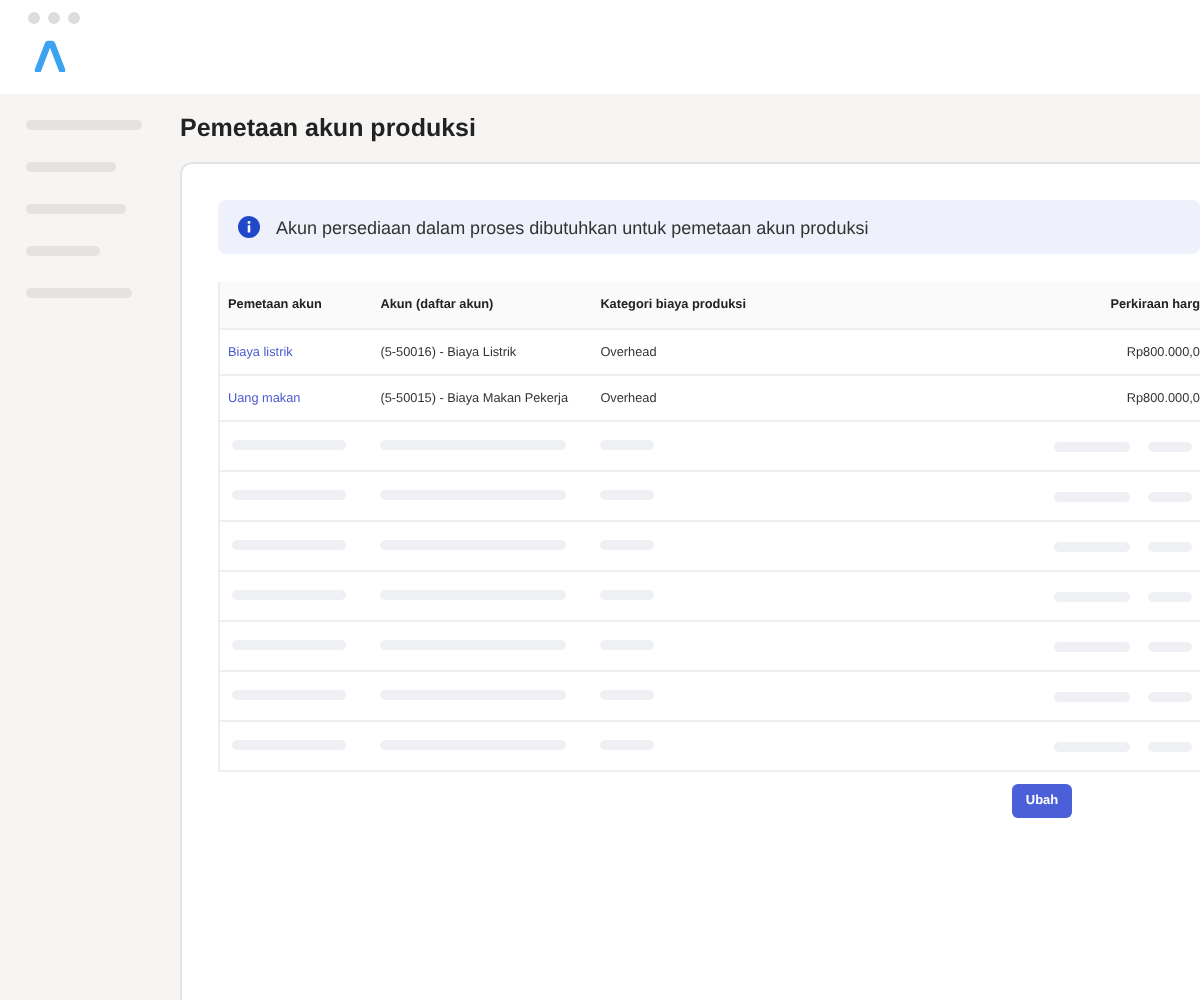 The width and height of the screenshot is (1200, 1000). I want to click on page-title: Pemetaan akun produksi, so click(329, 130).